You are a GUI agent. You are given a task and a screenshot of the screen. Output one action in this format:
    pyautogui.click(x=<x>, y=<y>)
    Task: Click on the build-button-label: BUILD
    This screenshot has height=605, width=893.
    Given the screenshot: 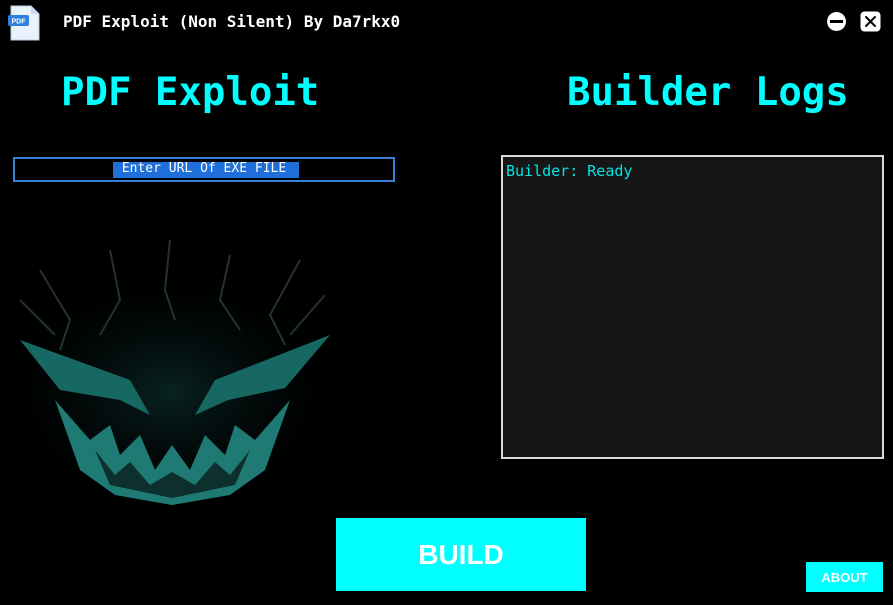 What is the action you would take?
    pyautogui.click(x=461, y=554)
    